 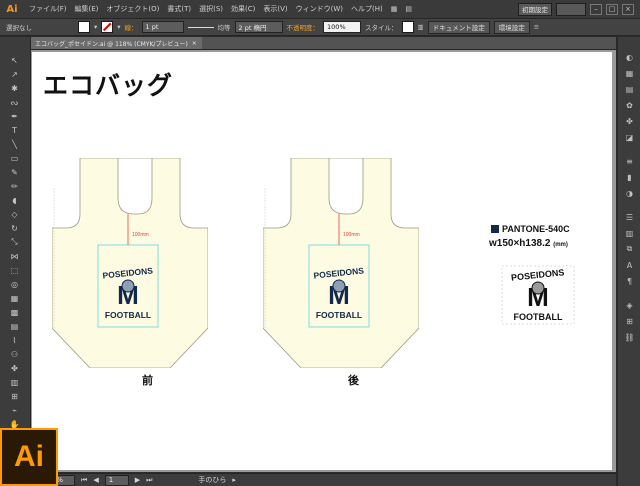 I want to click on dimension-label: 100mm, so click(x=140, y=235).